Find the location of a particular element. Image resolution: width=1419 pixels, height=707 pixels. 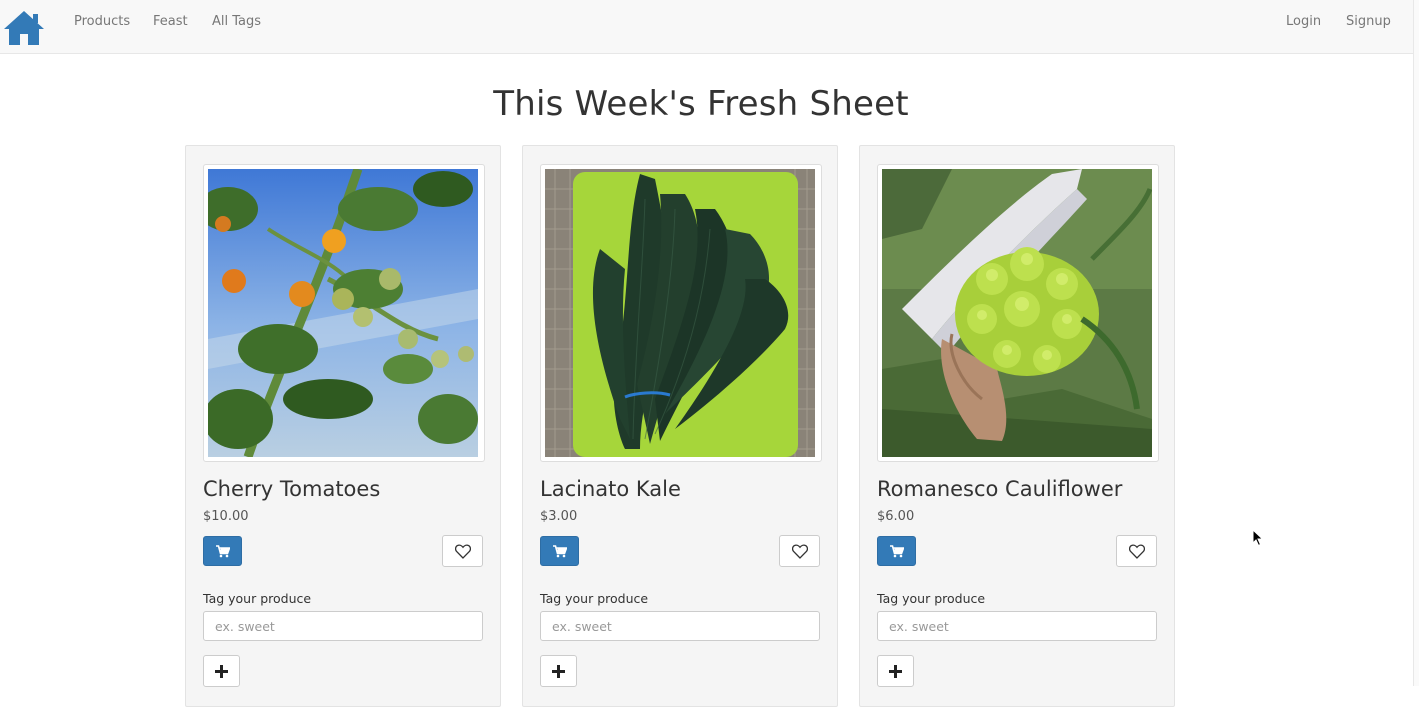

romanesco-cauliflower-photo is located at coordinates (1017, 313).